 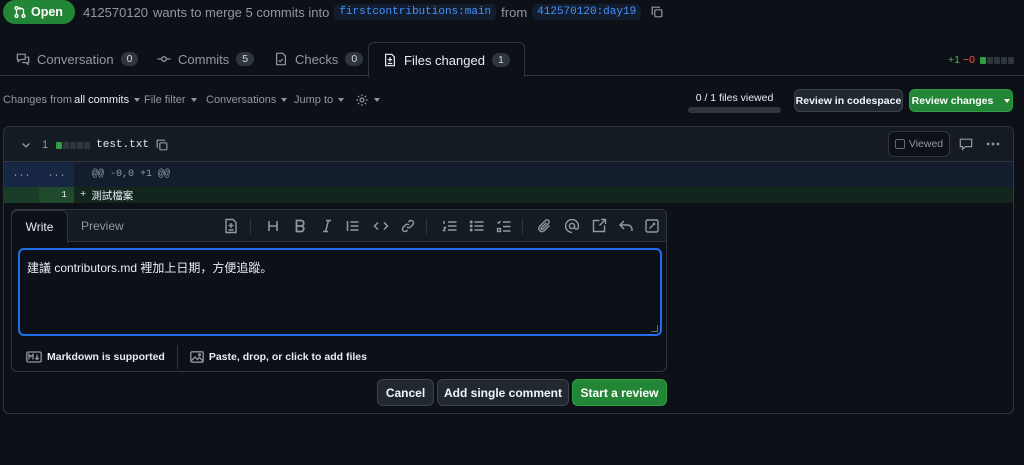 I want to click on comment-tabs: Write Preview, so click(x=338, y=226).